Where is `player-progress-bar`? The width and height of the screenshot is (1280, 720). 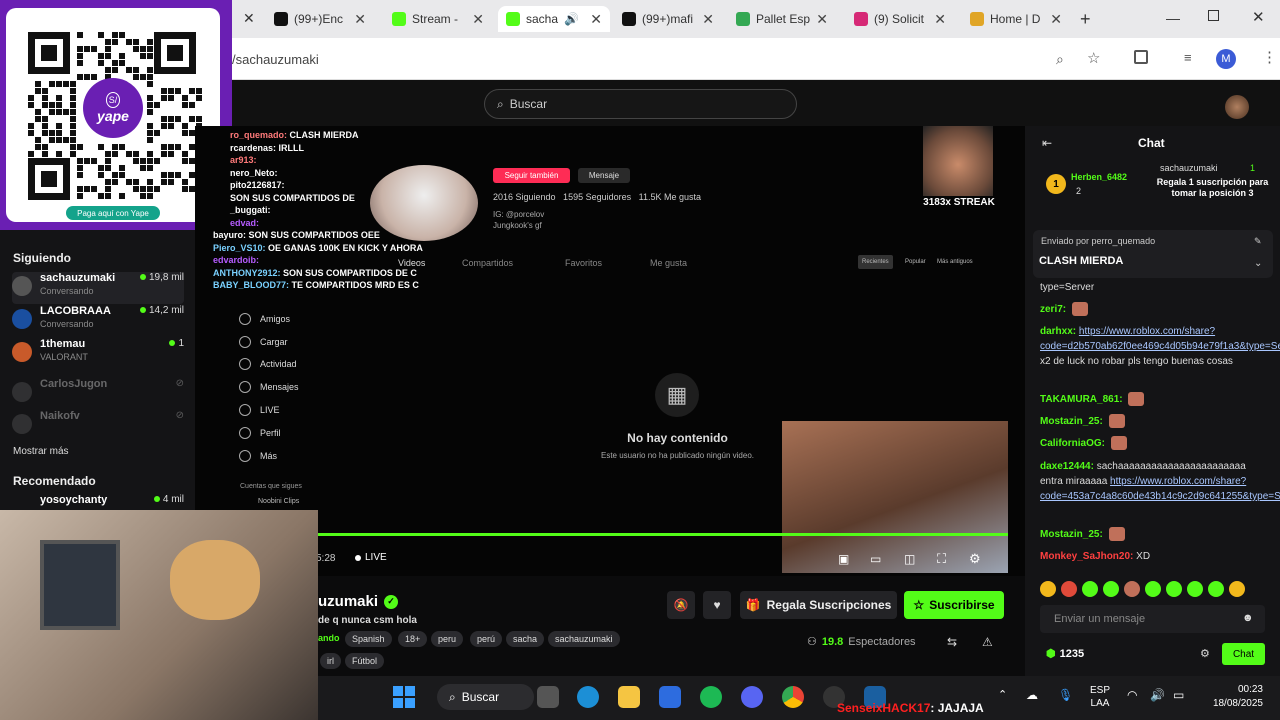 player-progress-bar is located at coordinates (663, 534).